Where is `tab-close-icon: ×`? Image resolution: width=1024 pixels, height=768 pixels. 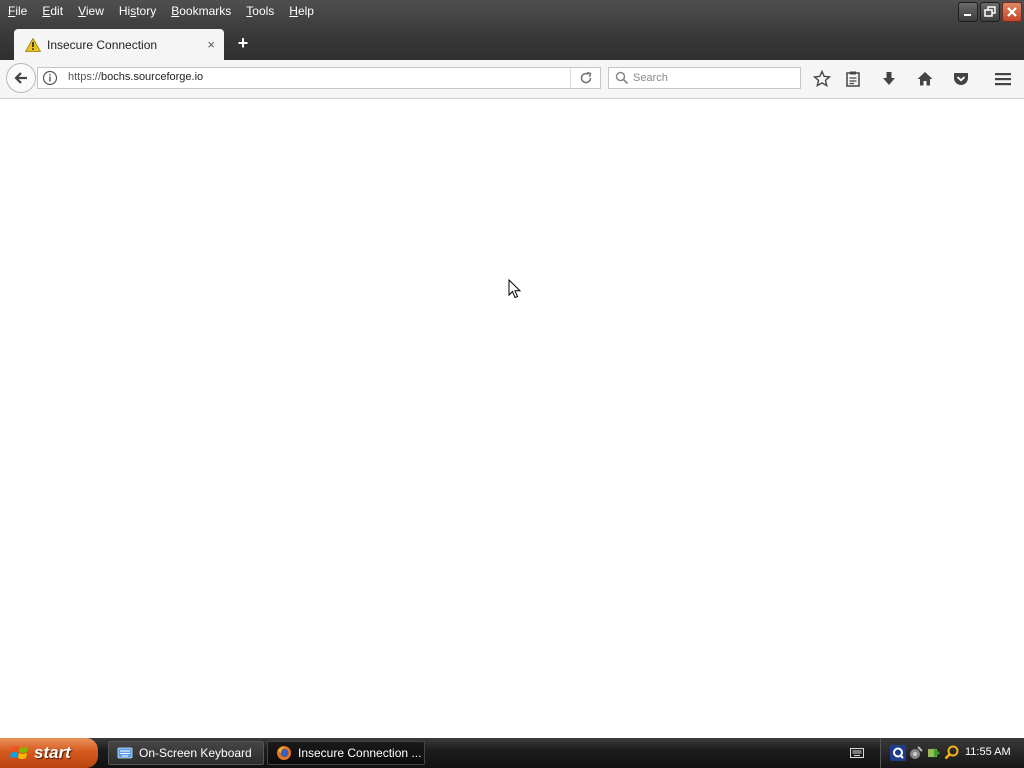 tab-close-icon: × is located at coordinates (211, 44).